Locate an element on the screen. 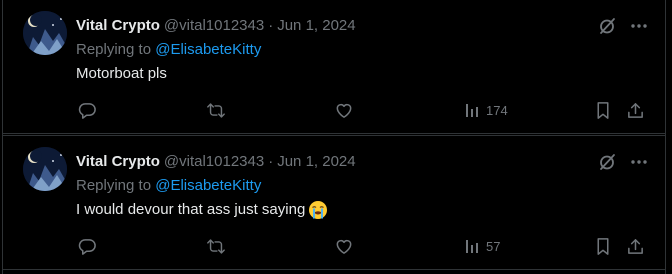 The width and height of the screenshot is (672, 274). tweet-text-content: Motorboat pls is located at coordinates (121, 73).